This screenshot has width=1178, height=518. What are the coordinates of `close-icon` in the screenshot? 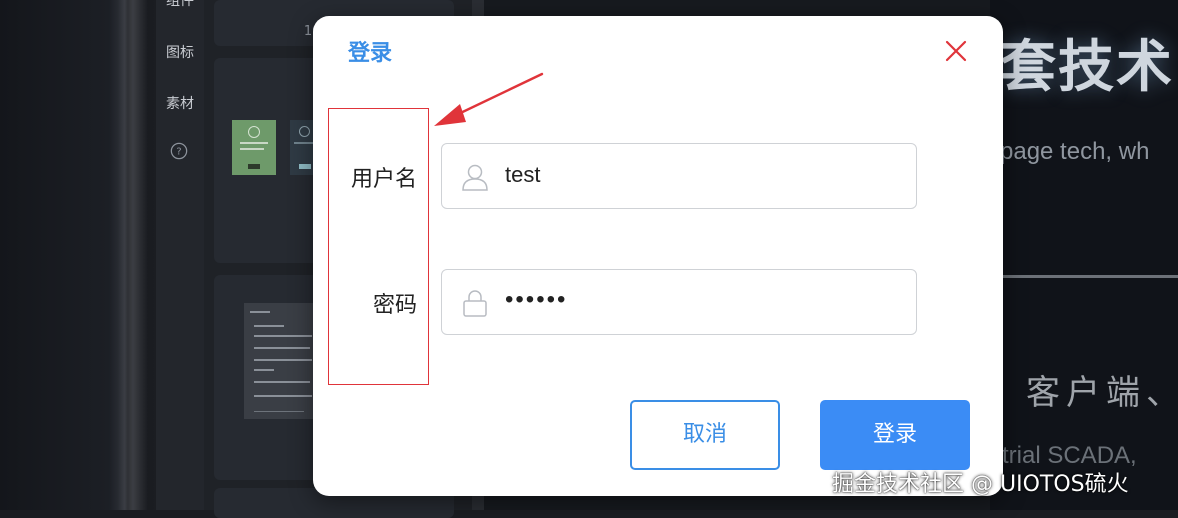 It's located at (956, 51).